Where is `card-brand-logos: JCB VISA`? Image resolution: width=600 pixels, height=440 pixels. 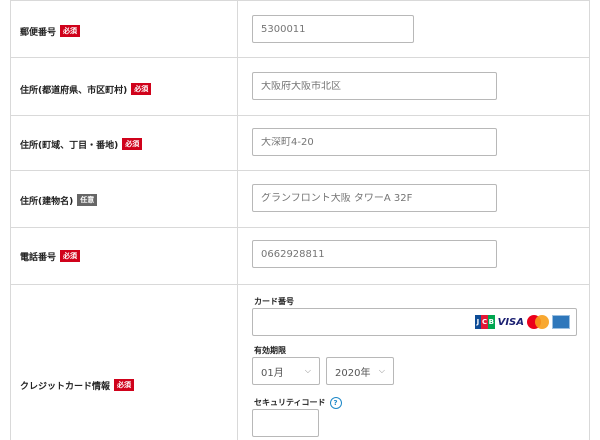
card-brand-logos: JCB VISA is located at coordinates (522, 322).